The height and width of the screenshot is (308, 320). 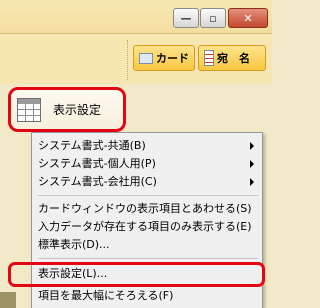 I want to click on menu-item-label: 入力データが存在する項目のみ表示する(E), so click(x=145, y=226).